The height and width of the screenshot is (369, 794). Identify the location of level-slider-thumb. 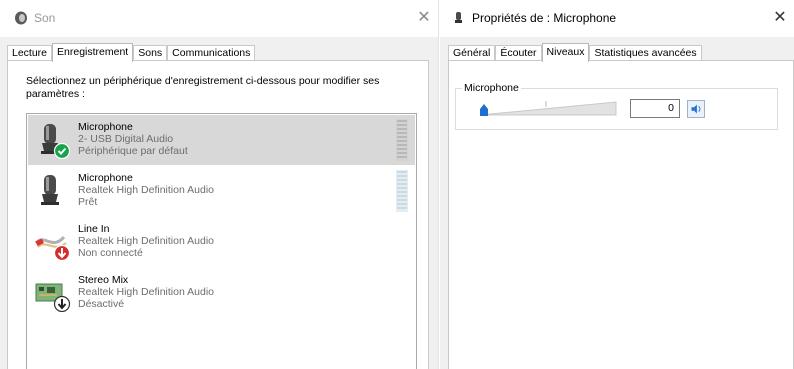
(484, 110).